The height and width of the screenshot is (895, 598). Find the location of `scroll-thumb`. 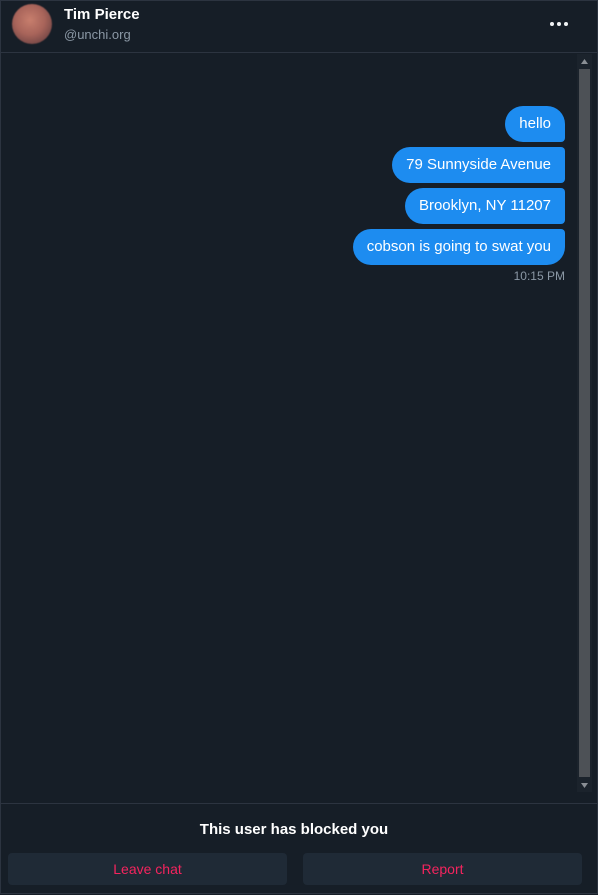

scroll-thumb is located at coordinates (584, 423).